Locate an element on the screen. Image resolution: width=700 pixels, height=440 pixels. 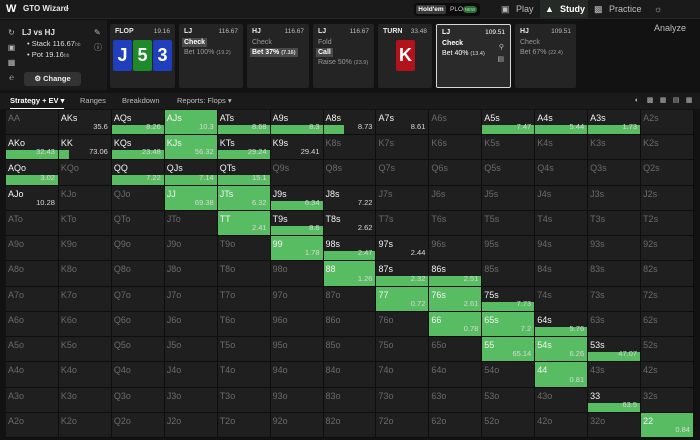
action-option-bet: Bet 100% (19.2) is located at coordinates (207, 52).